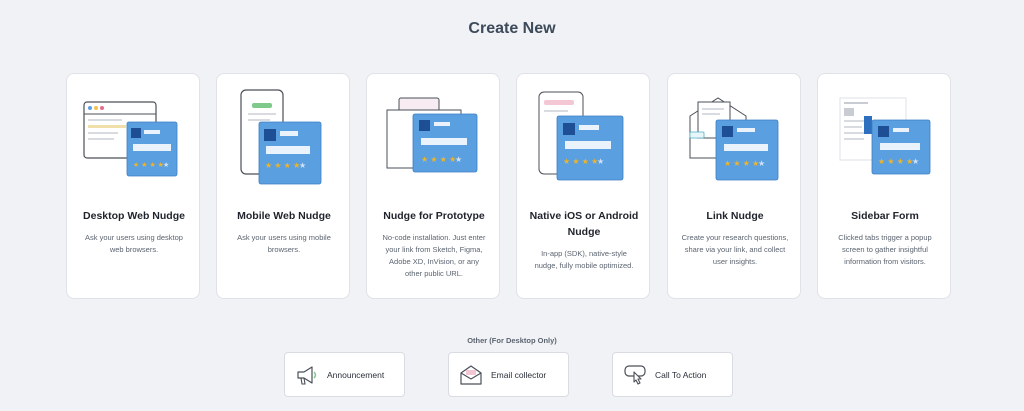  I want to click on page-title: Create New, so click(512, 28).